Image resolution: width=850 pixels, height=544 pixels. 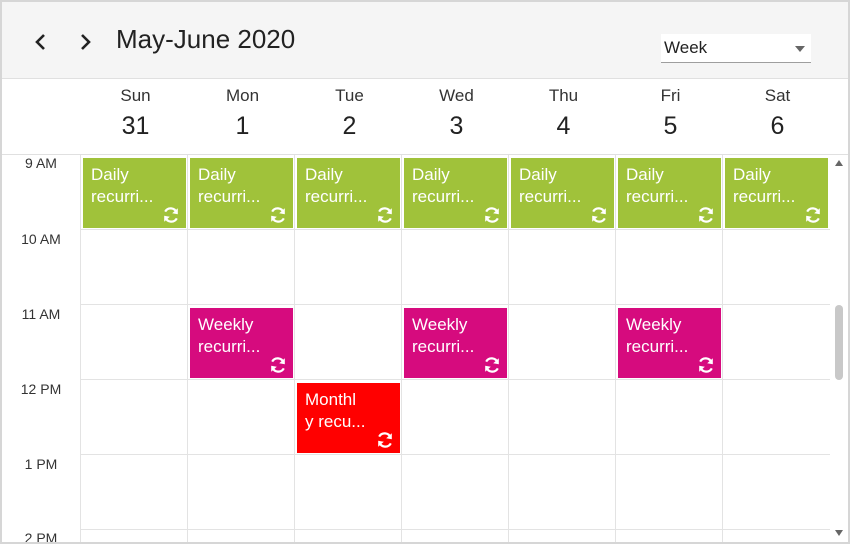 What do you see at coordinates (800, 49) in the screenshot?
I see `dropdown-caret-icon` at bounding box center [800, 49].